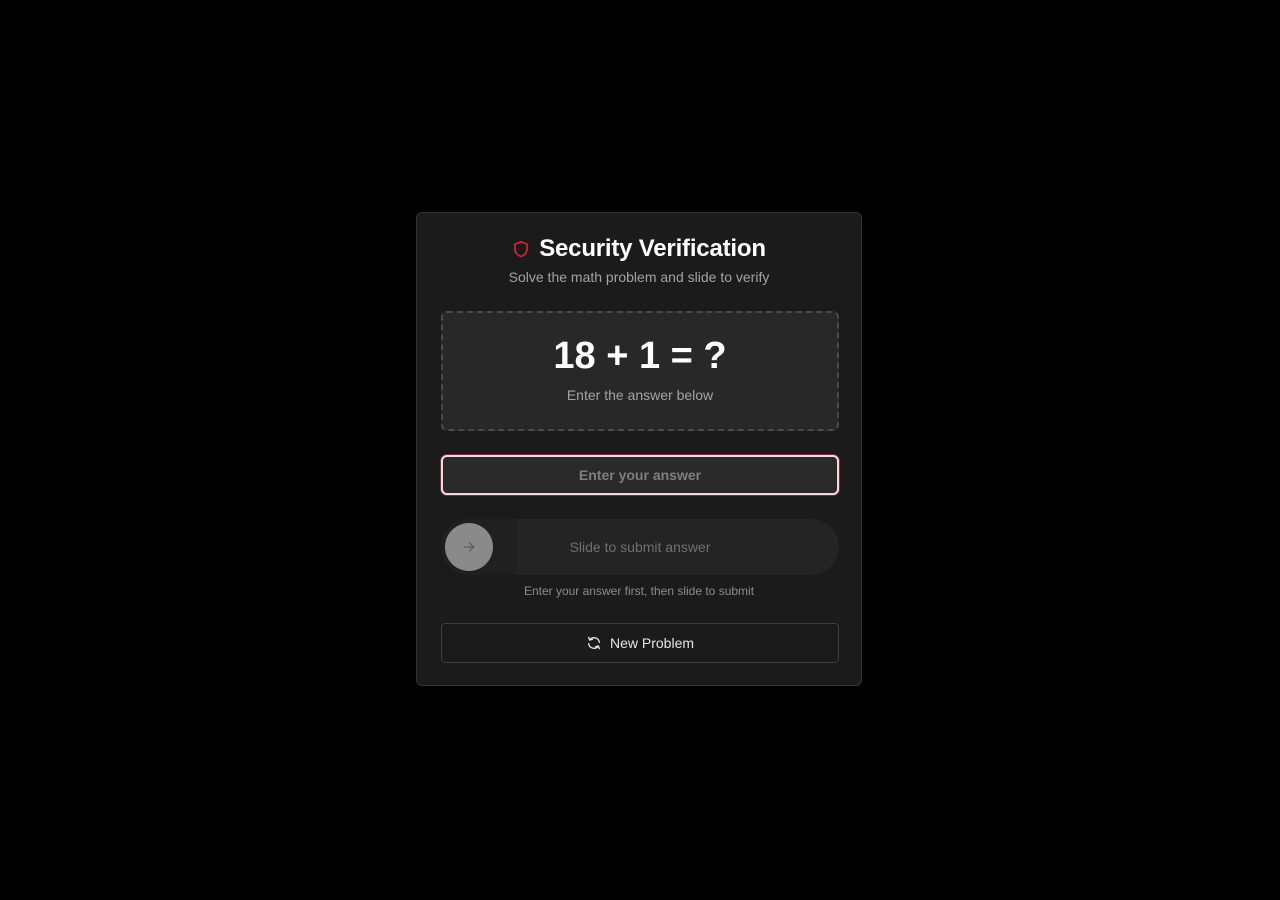 The width and height of the screenshot is (1280, 900). What do you see at coordinates (593, 643) in the screenshot?
I see `refresh-icon` at bounding box center [593, 643].